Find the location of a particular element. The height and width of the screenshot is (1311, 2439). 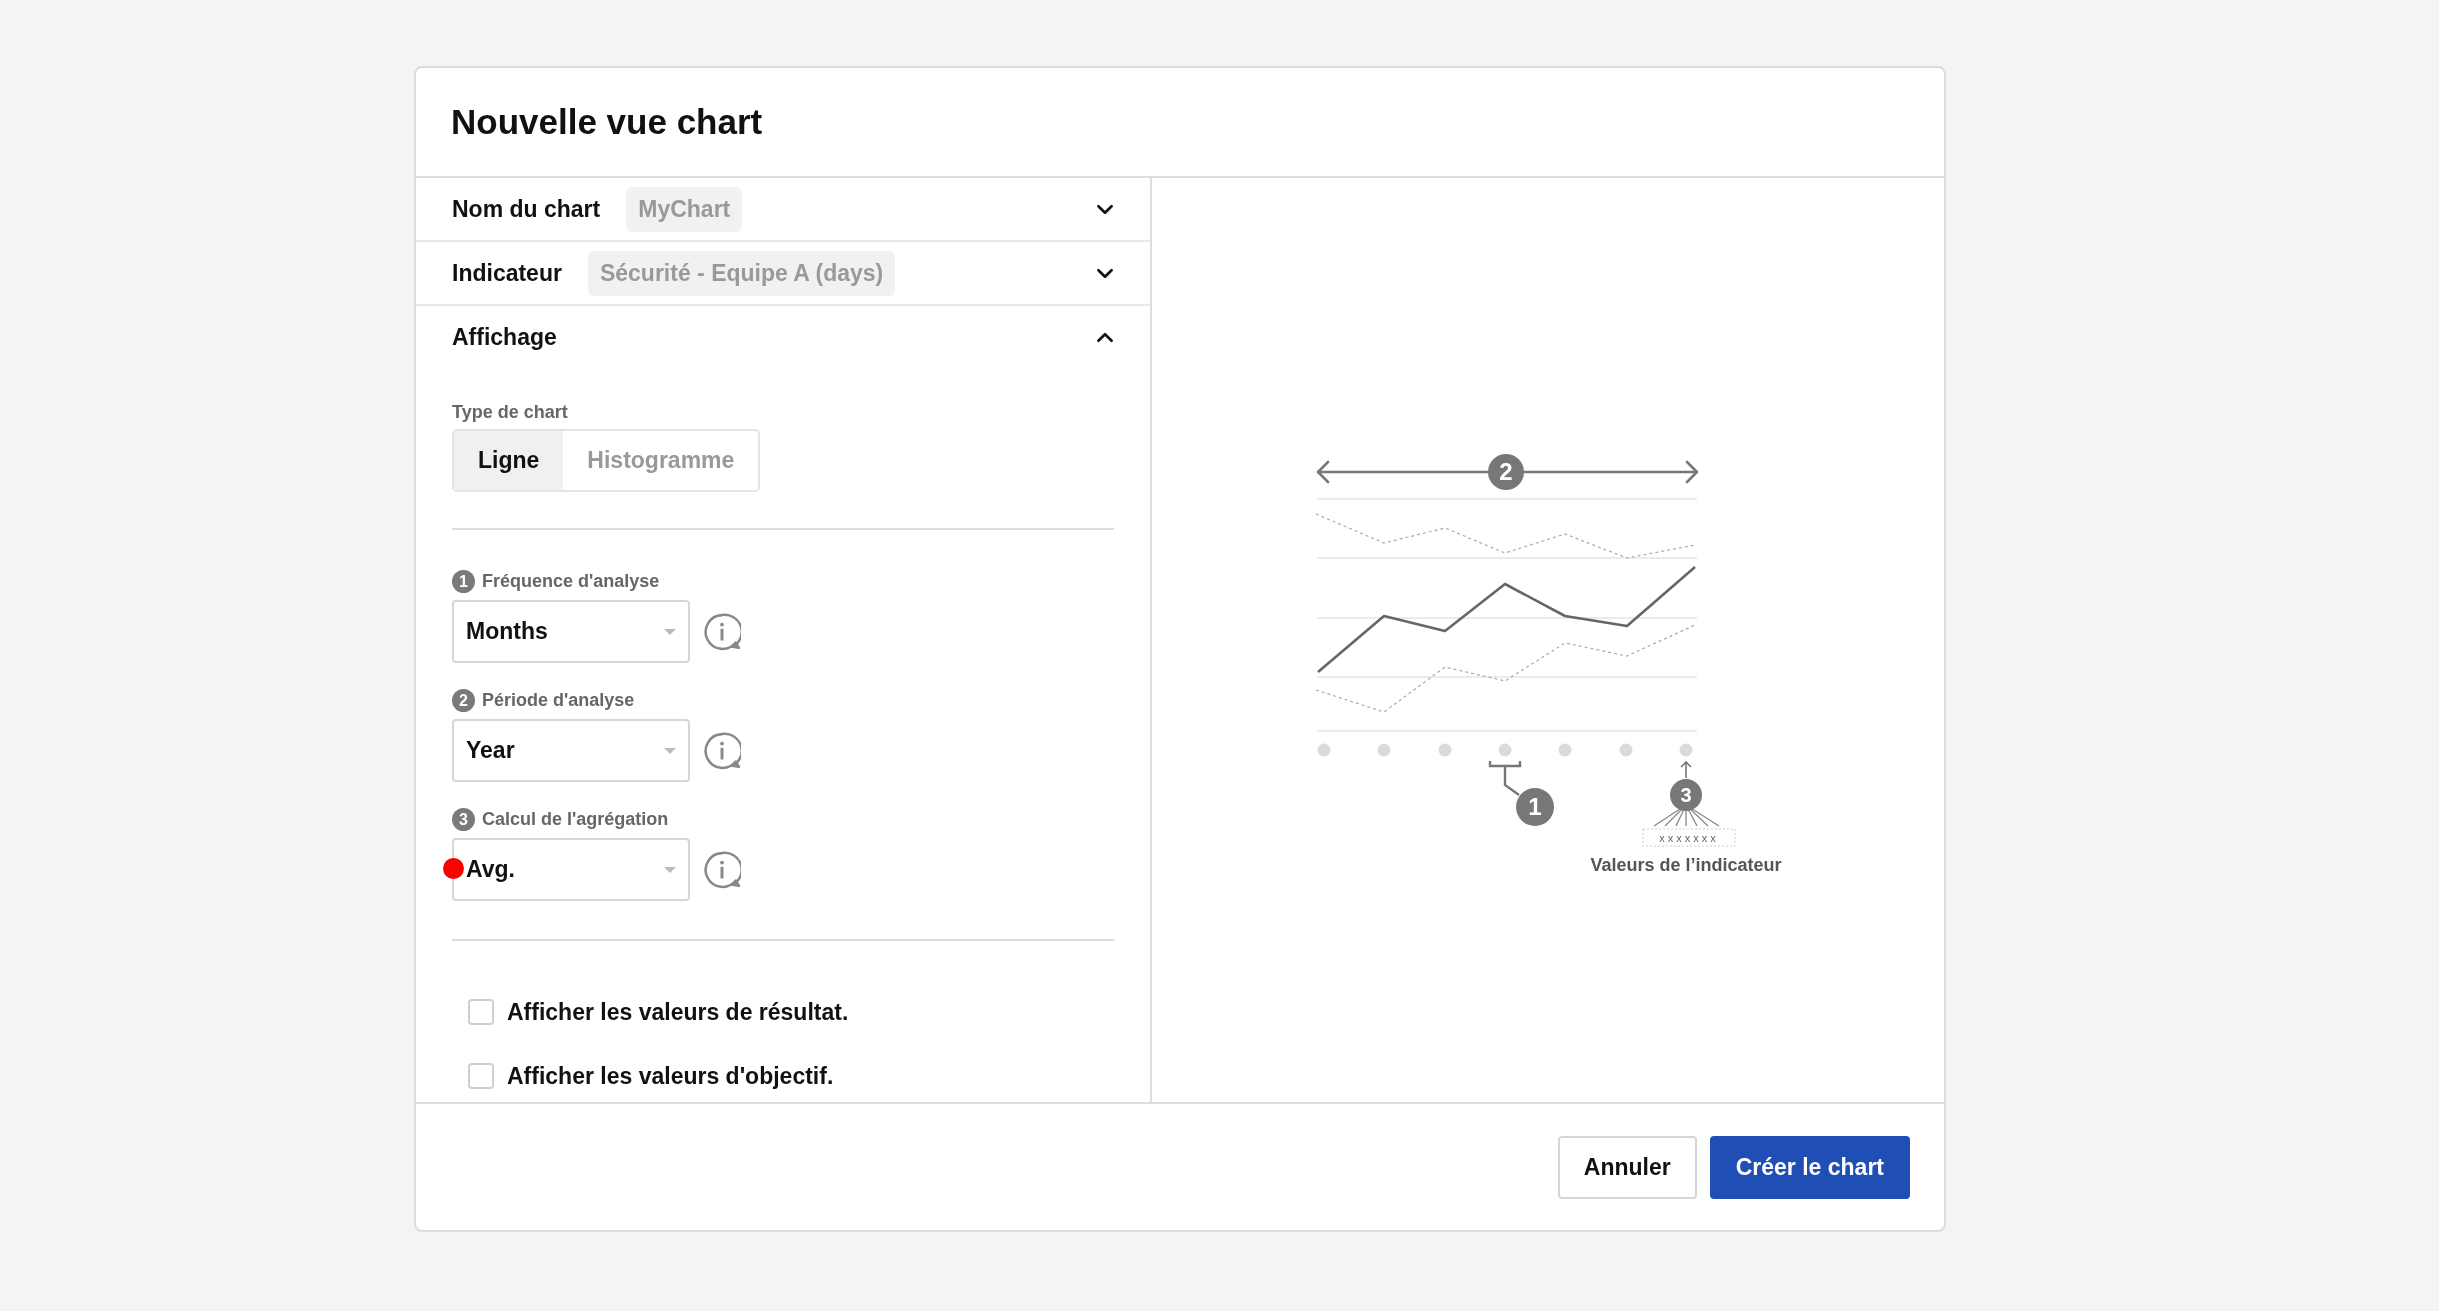

number-badge: 1 is located at coordinates (1535, 807).